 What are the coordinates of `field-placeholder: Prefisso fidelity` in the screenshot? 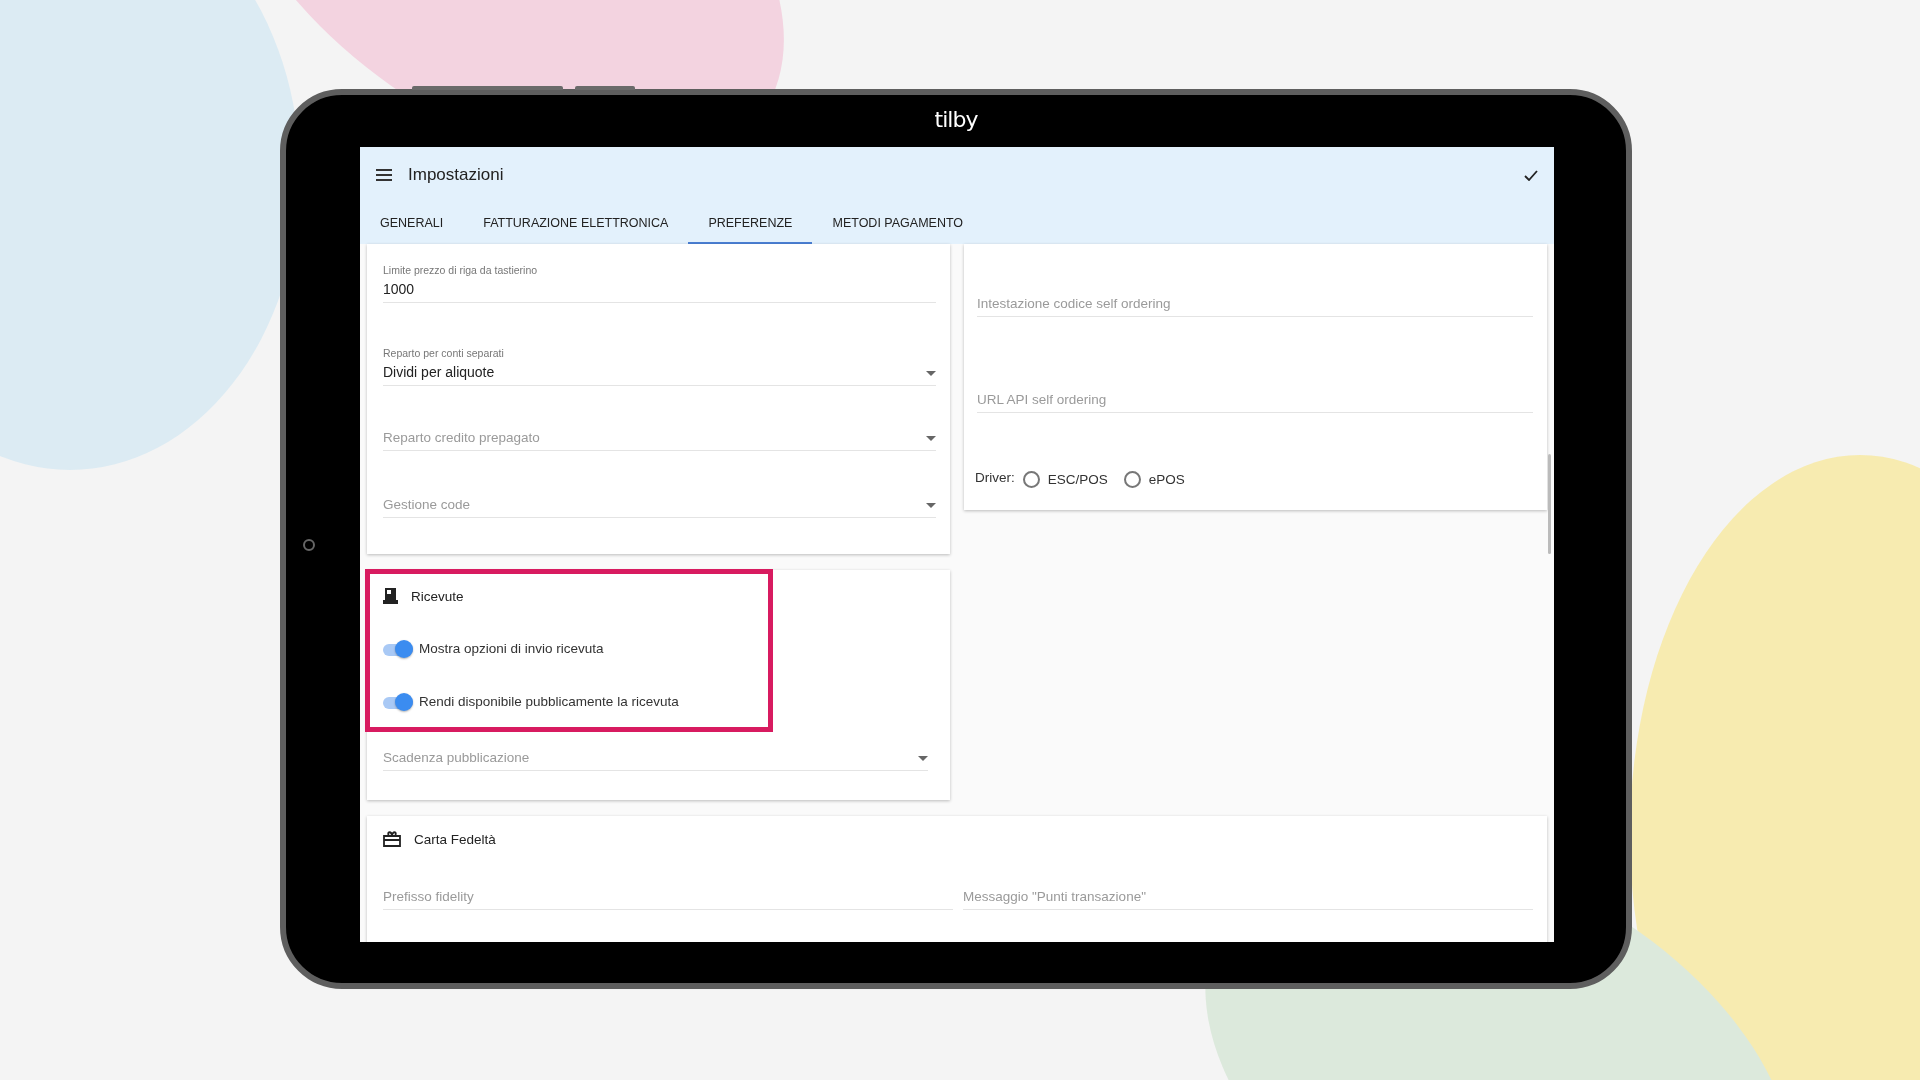 It's located at (428, 896).